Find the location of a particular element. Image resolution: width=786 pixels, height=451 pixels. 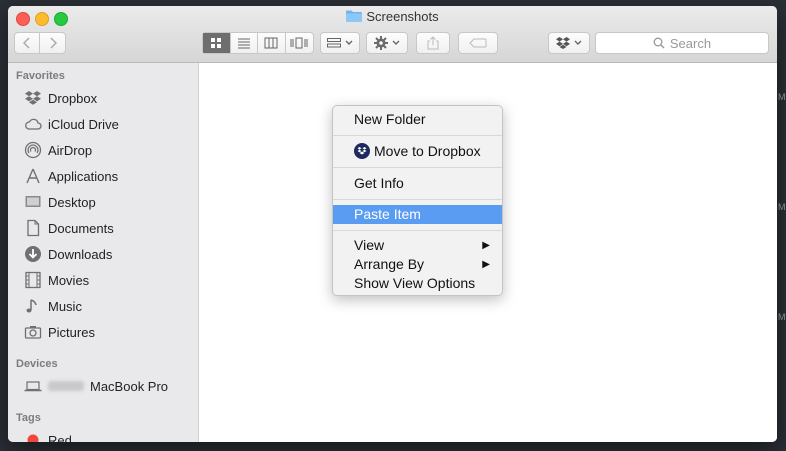

sidebar-item-label: Dropbox is located at coordinates (73, 98).